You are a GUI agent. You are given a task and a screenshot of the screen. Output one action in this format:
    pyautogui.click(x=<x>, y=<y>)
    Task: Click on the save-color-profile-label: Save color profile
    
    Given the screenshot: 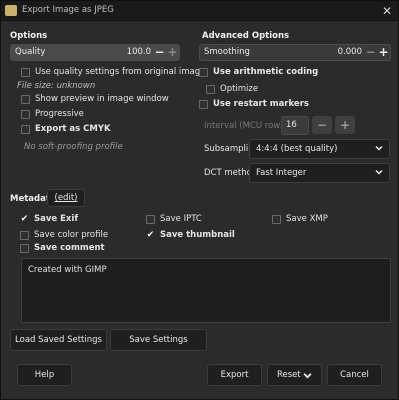 What is the action you would take?
    pyautogui.click(x=71, y=235)
    